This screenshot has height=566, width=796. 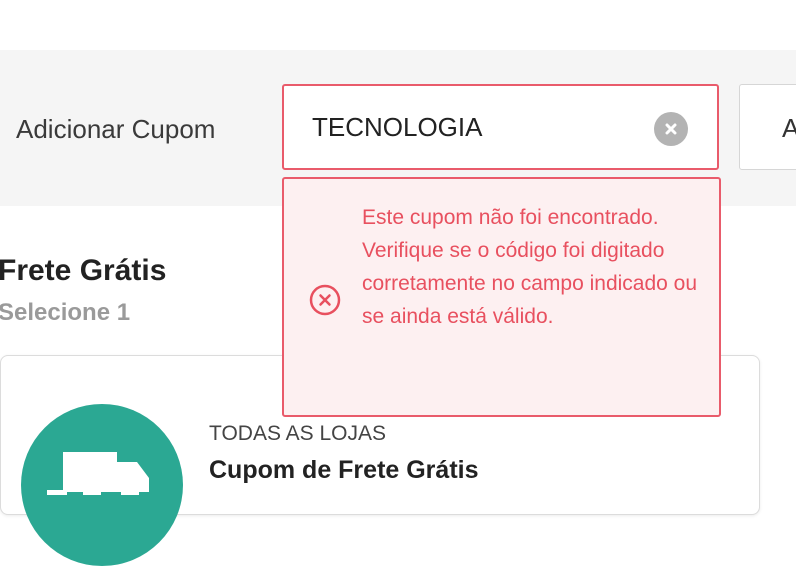 I want to click on coupon-store-label: TODAS AS LOJAS, so click(x=298, y=433).